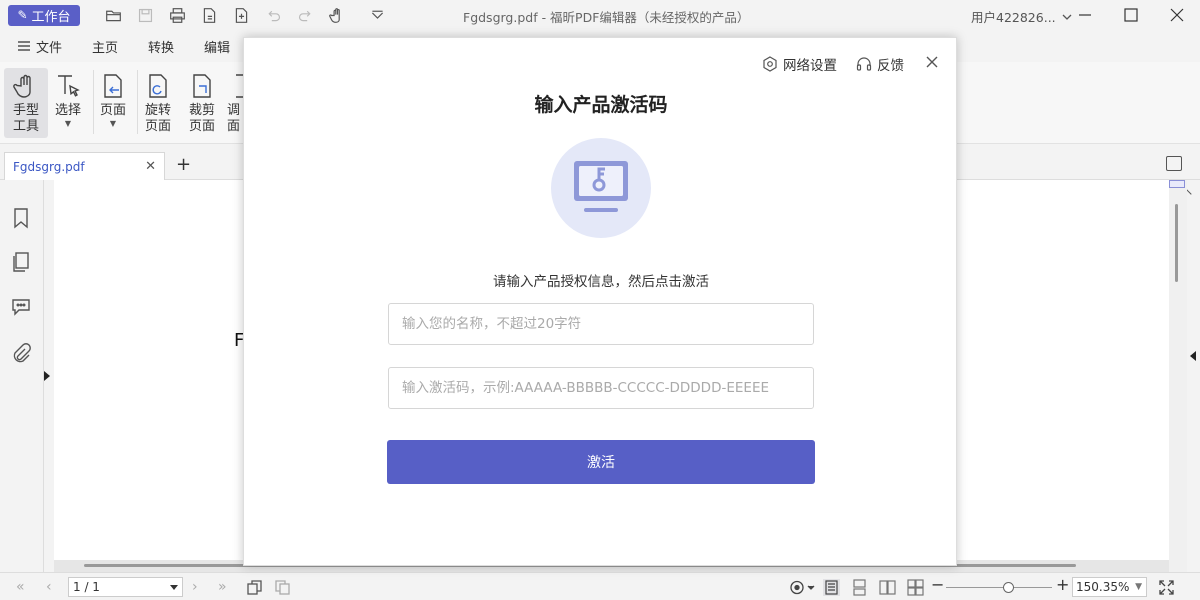 The width and height of the screenshot is (1200, 600). Describe the element at coordinates (217, 46) in the screenshot. I see `menu-edit: 编辑` at that location.